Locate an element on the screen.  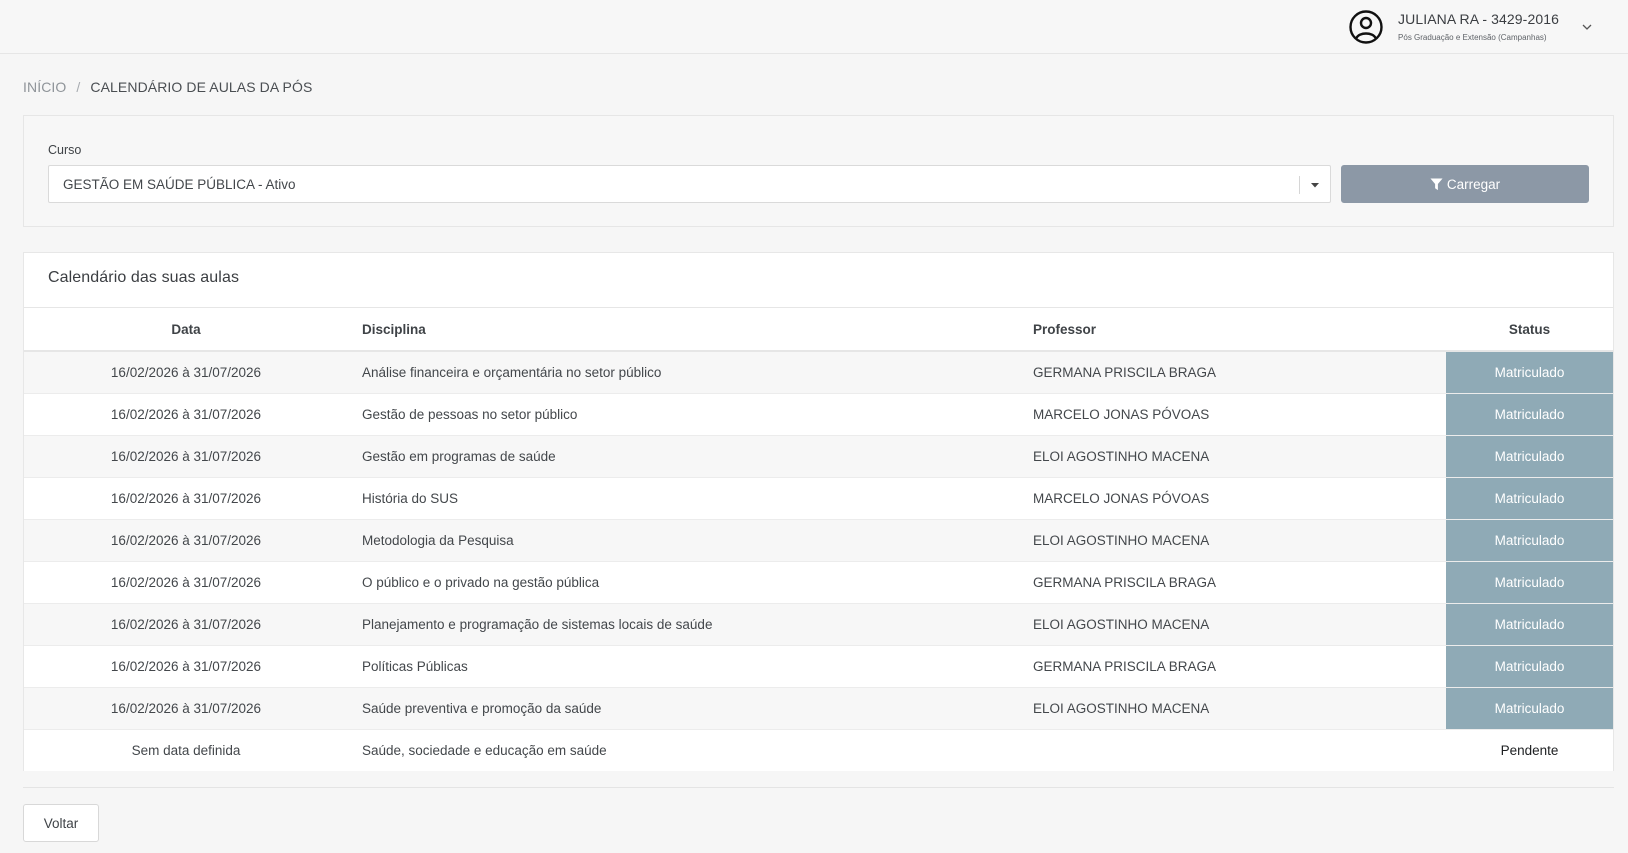
column-header-professor: Professor is located at coordinates (1238, 330).